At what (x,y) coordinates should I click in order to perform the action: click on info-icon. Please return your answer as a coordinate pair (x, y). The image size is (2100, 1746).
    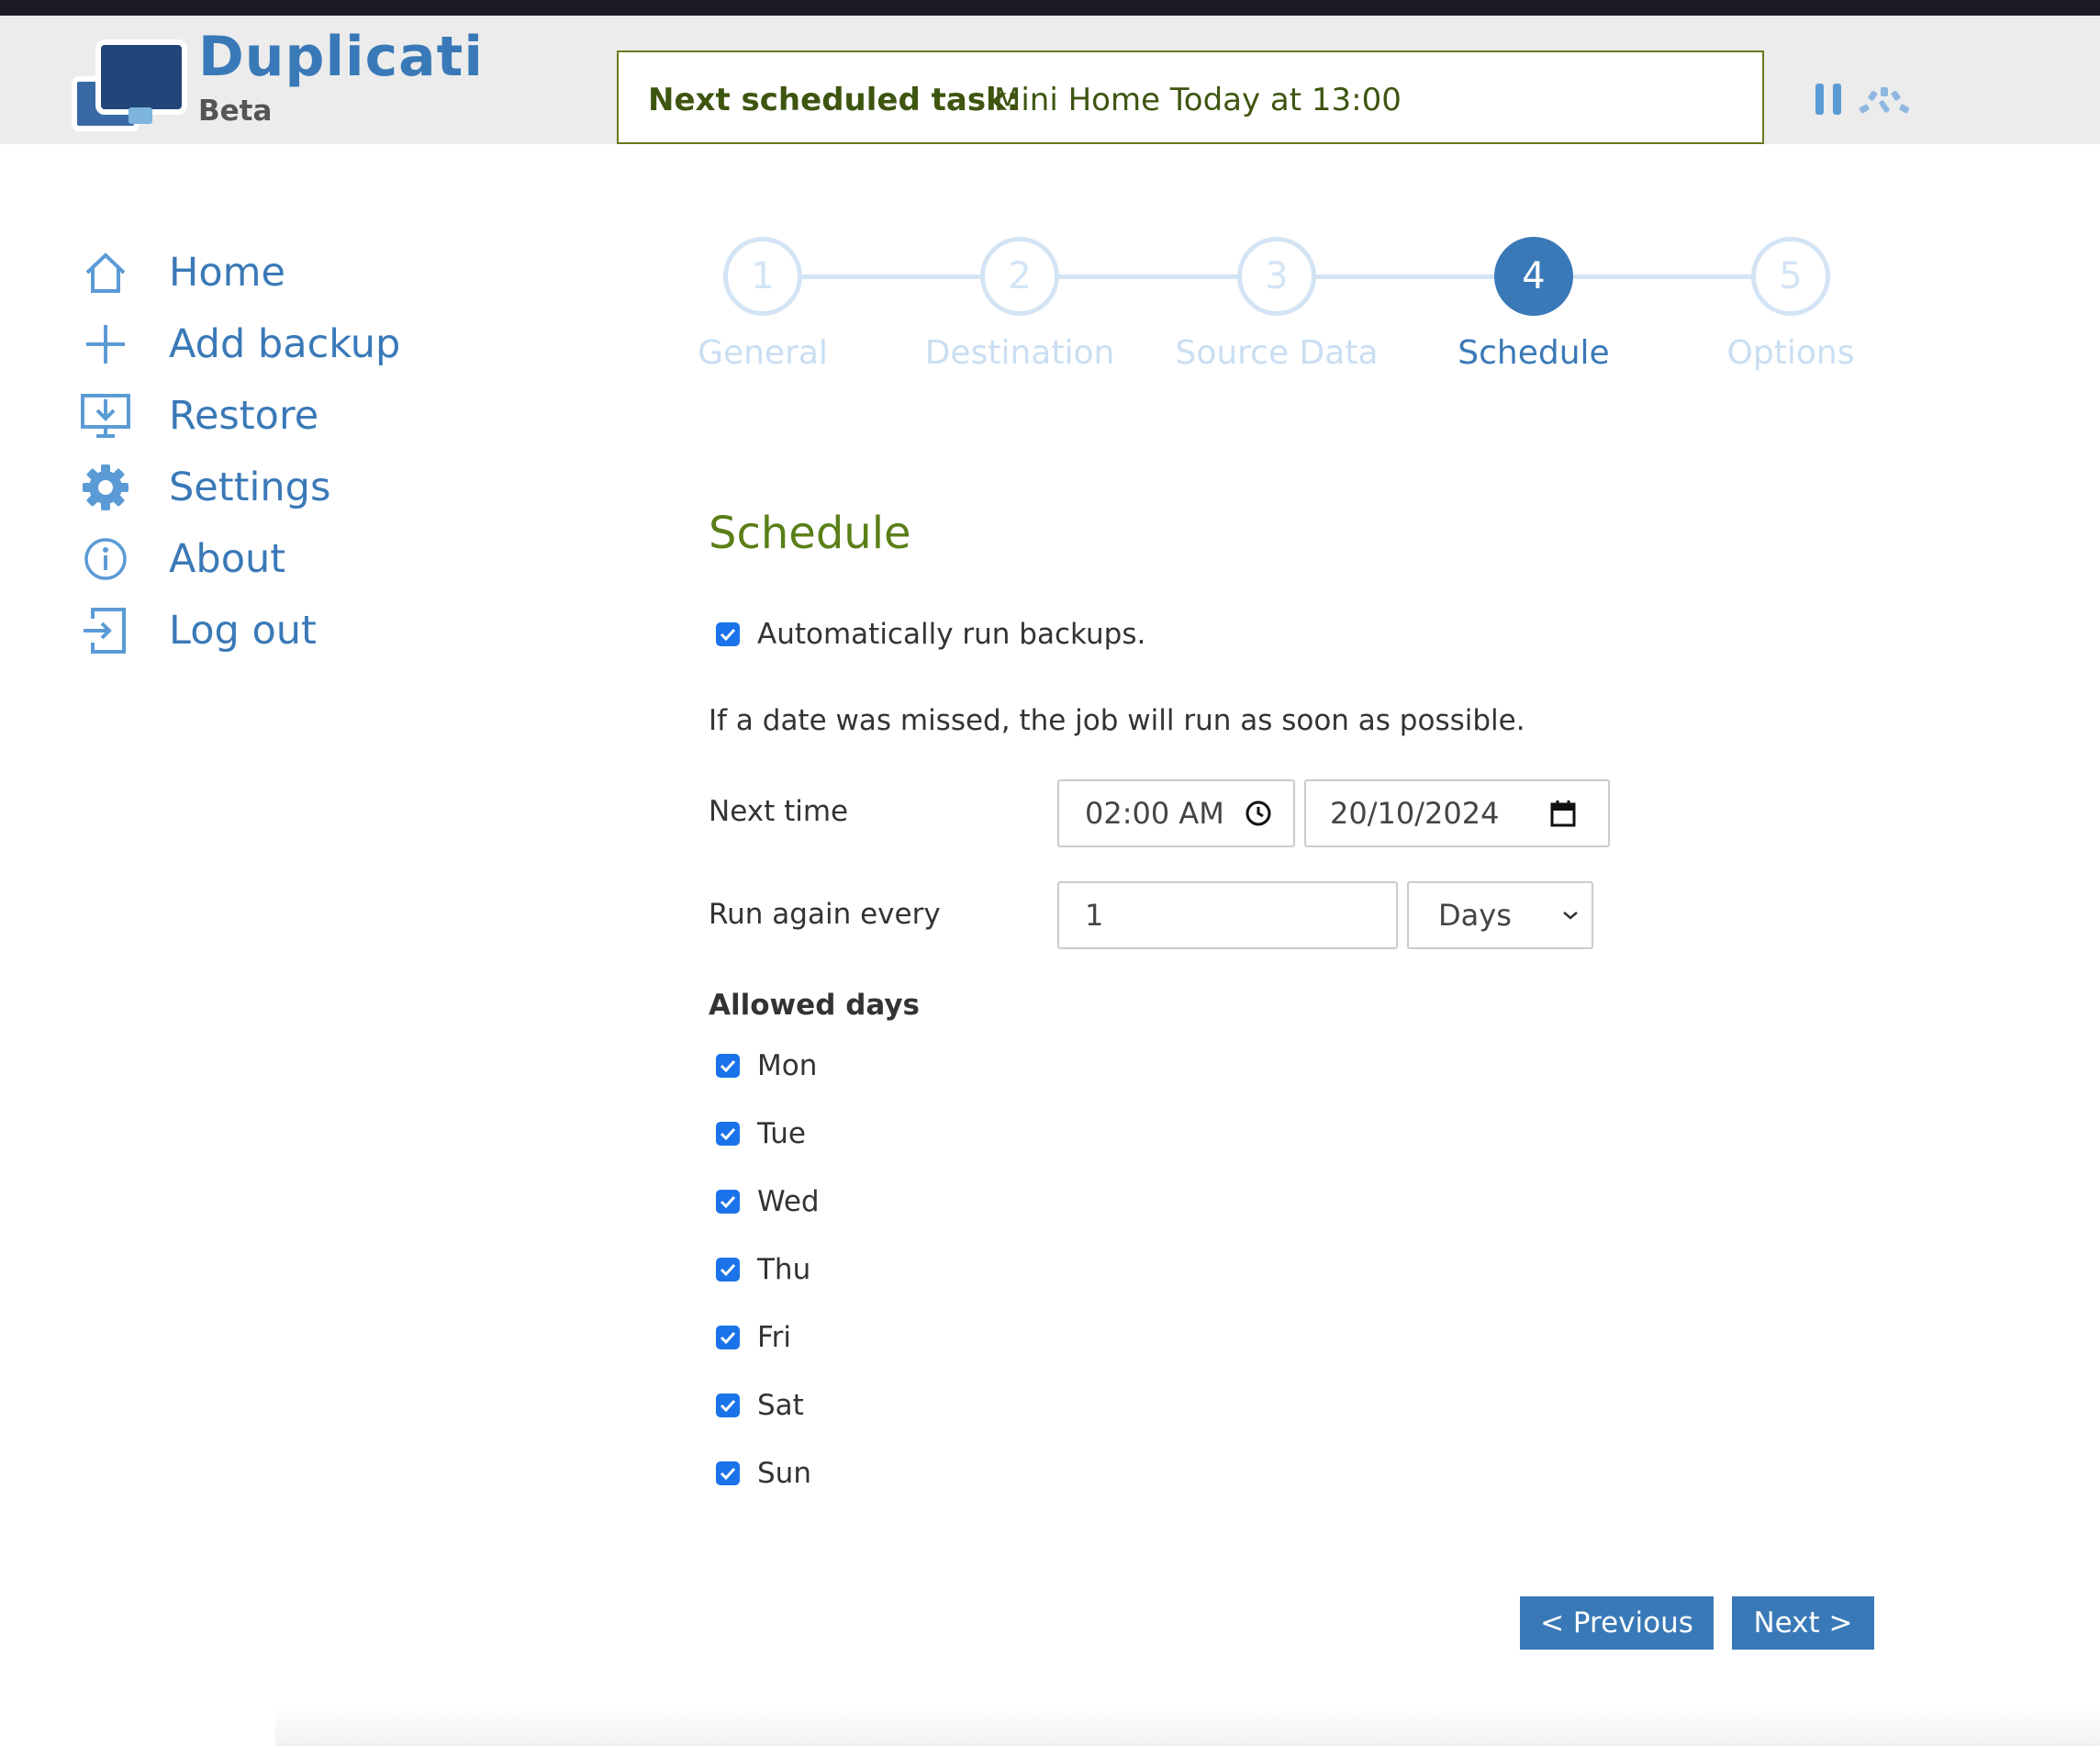
    Looking at the image, I should click on (105, 559).